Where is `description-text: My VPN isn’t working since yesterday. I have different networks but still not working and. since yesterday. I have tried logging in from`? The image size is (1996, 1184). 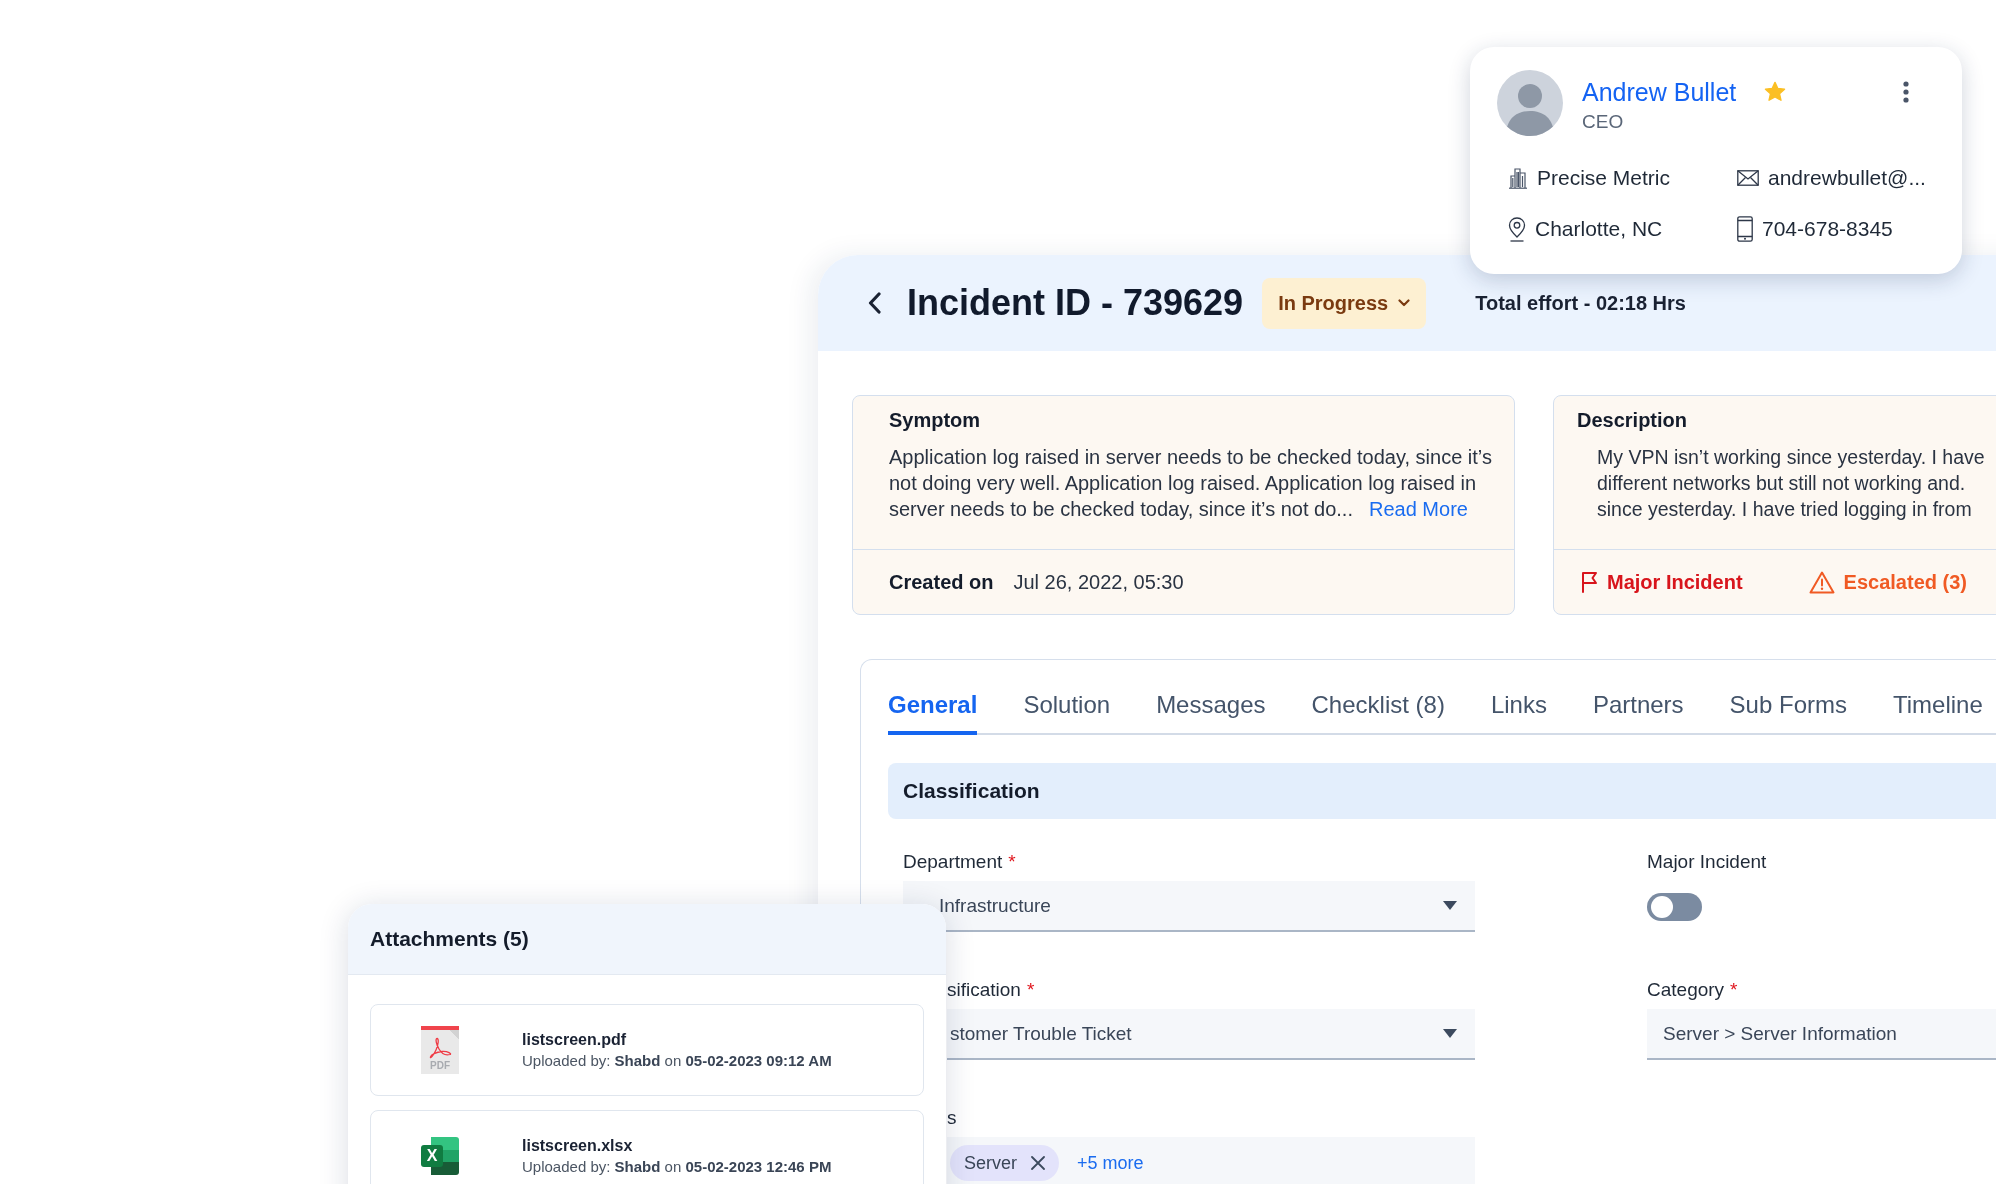 description-text: My VPN isn’t working since yesterday. I have different networks but still not working and. since yesterday. I have tried logging in from is located at coordinates (1790, 483).